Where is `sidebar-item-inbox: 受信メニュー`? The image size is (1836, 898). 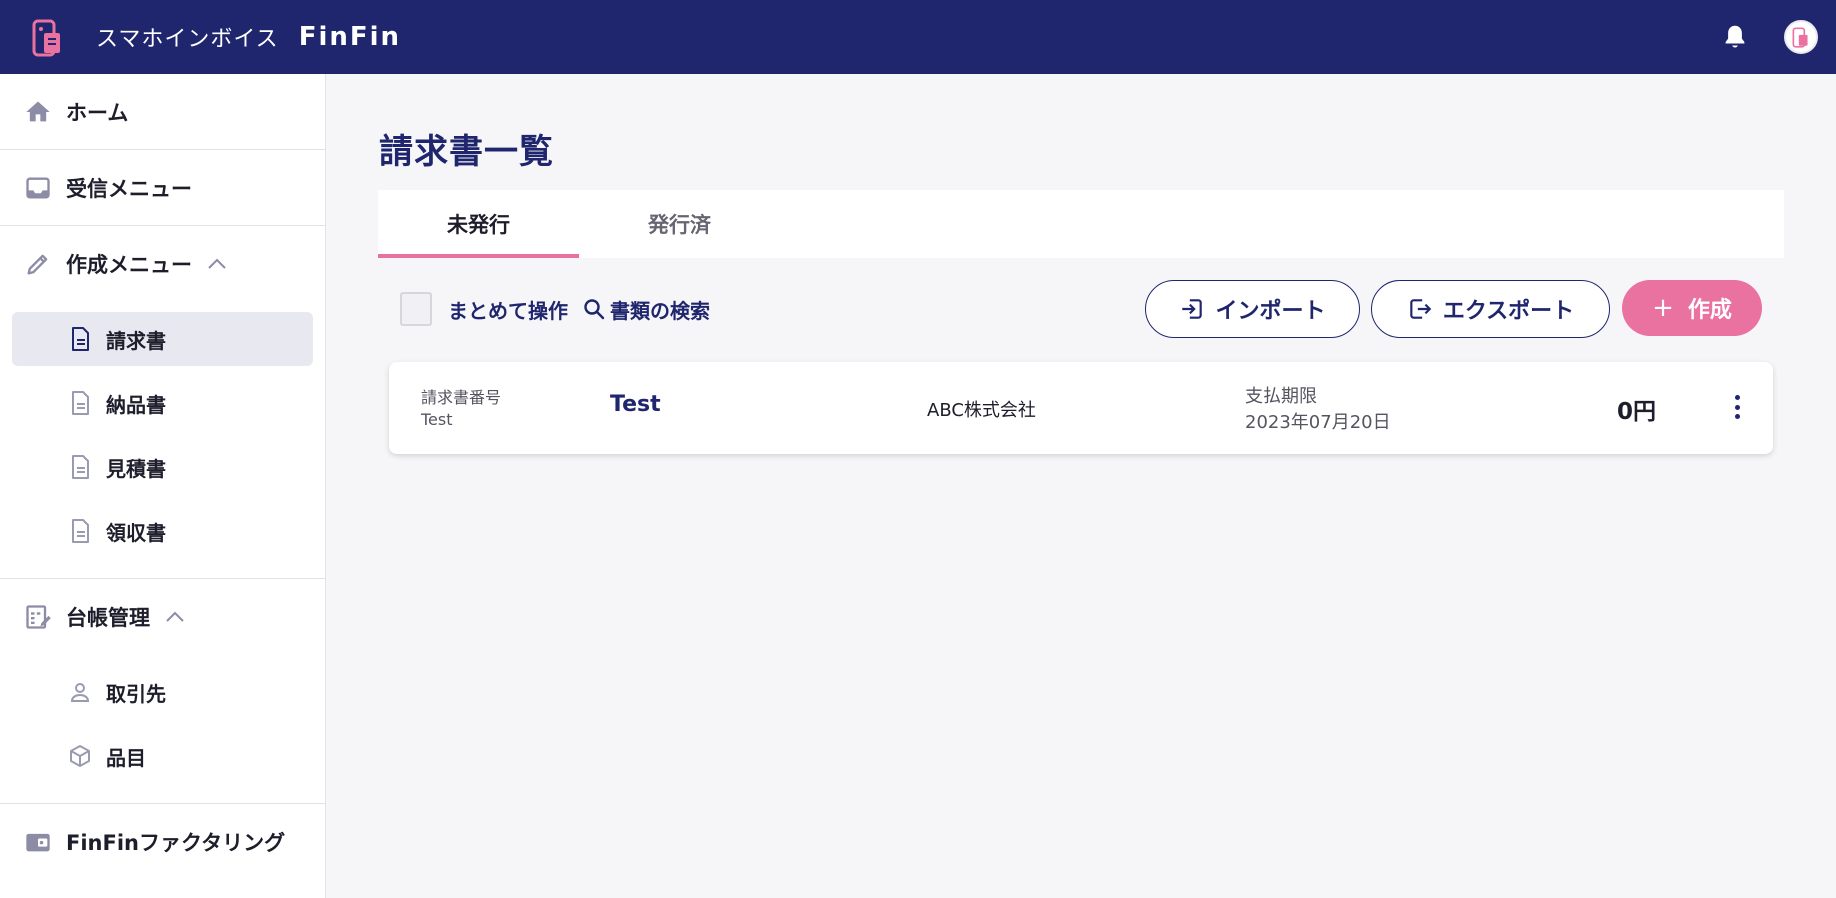 sidebar-item-inbox: 受信メニュー is located at coordinates (162, 188).